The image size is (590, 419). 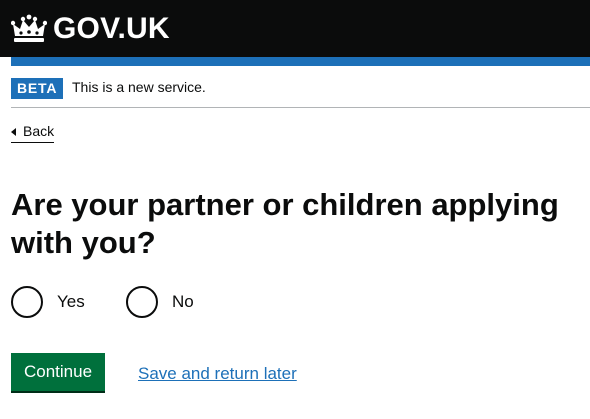 I want to click on phase-tag: BETA, so click(x=37, y=88).